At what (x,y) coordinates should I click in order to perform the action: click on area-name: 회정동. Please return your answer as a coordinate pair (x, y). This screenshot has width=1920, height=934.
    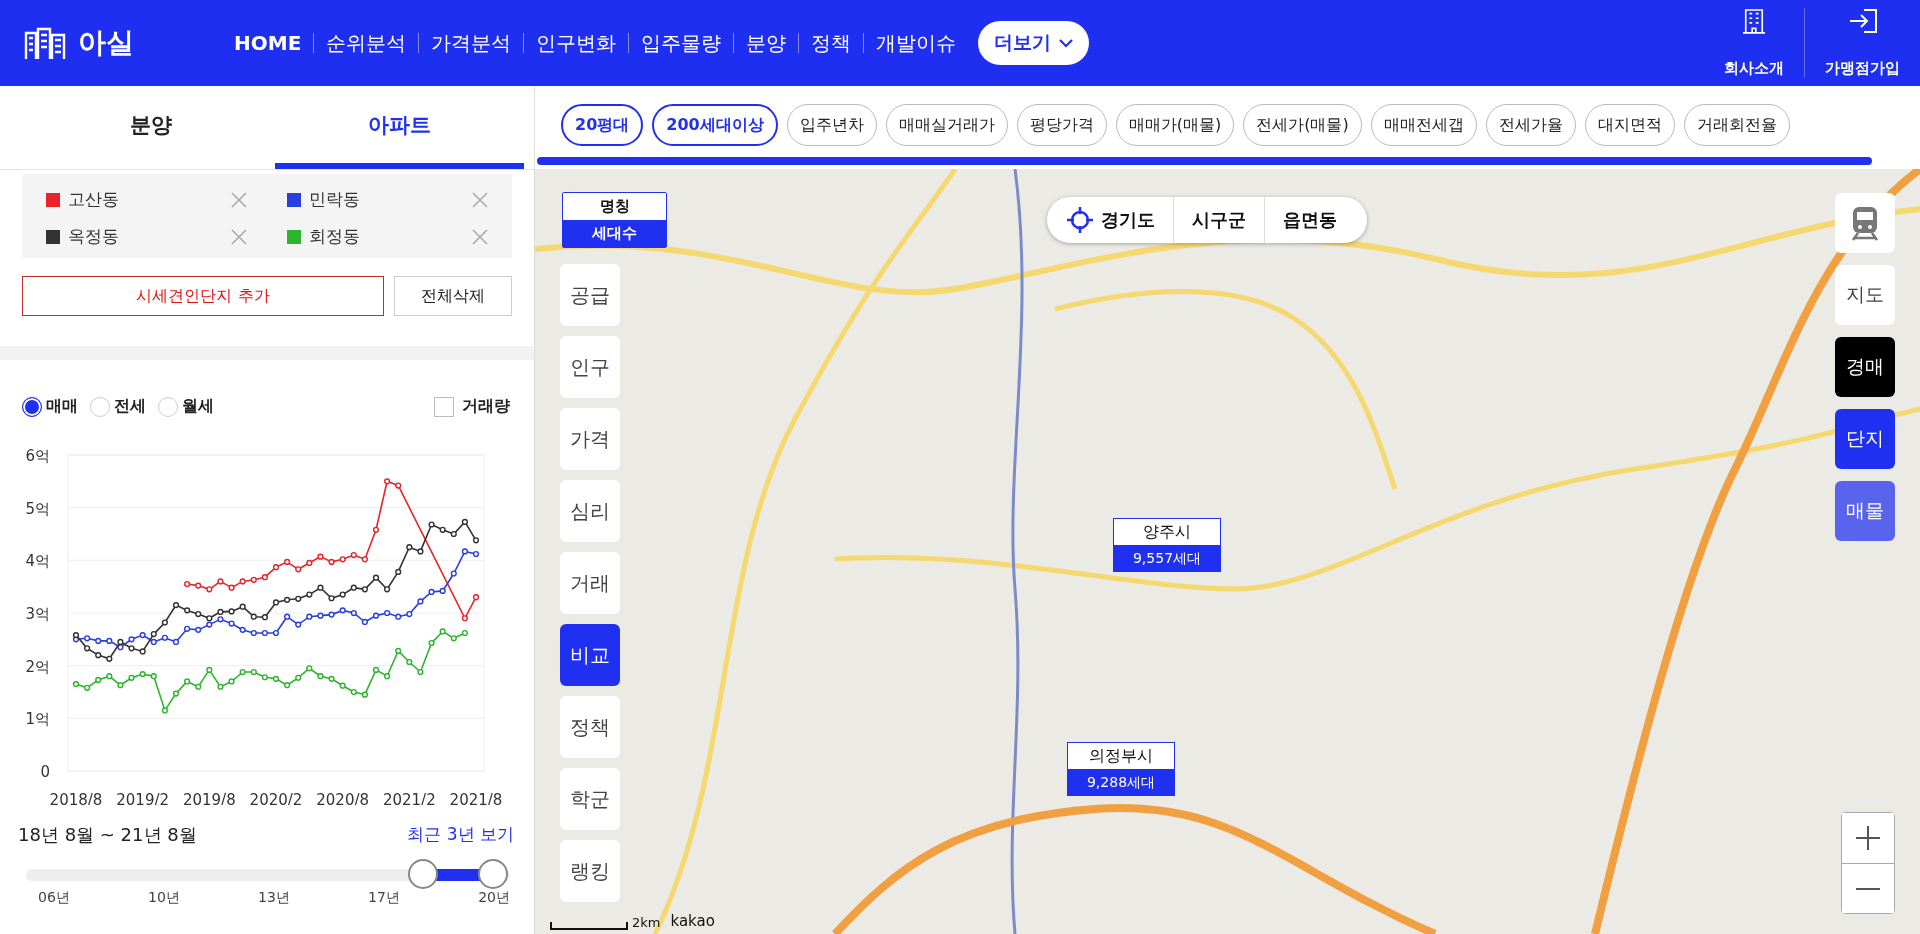
    Looking at the image, I should click on (334, 236).